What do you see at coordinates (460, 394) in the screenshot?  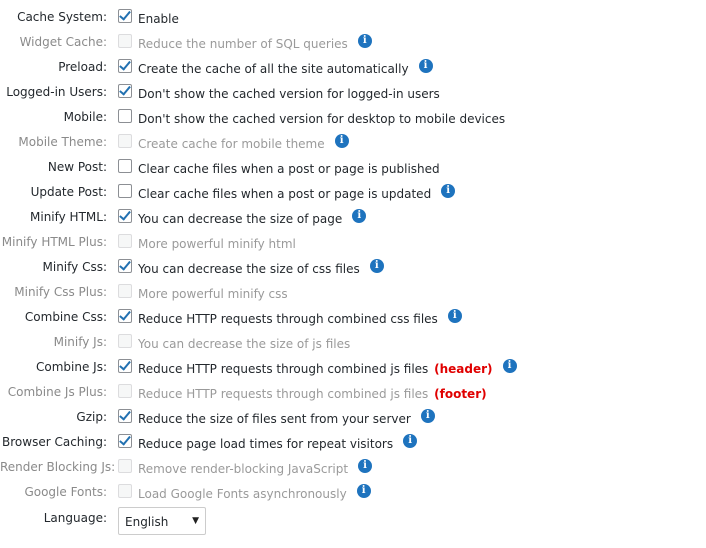 I see `setting-extra-note: (footer)` at bounding box center [460, 394].